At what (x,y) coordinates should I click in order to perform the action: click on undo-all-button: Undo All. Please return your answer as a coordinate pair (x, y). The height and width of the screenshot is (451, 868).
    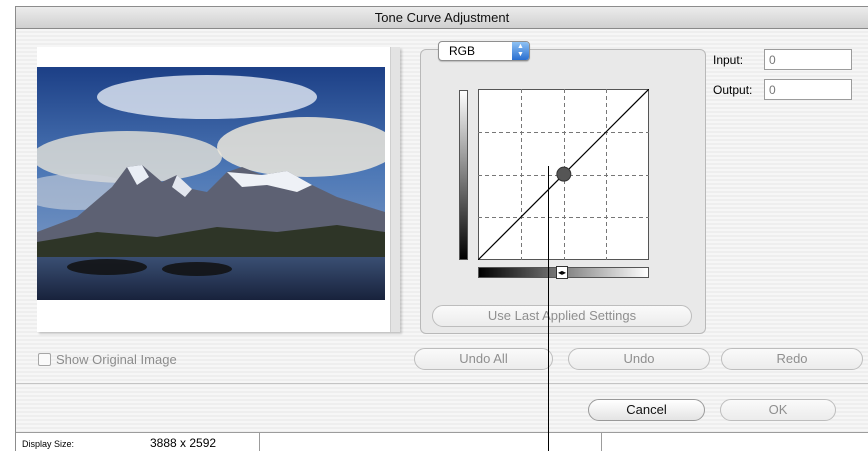
    Looking at the image, I should click on (483, 359).